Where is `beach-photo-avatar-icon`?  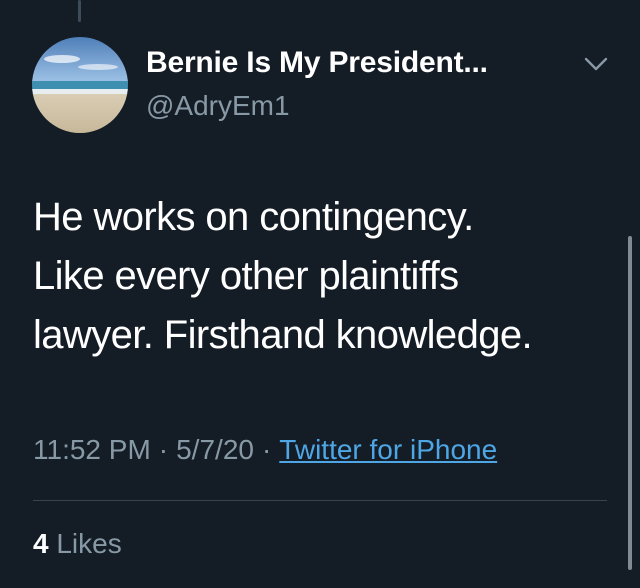 beach-photo-avatar-icon is located at coordinates (80, 85).